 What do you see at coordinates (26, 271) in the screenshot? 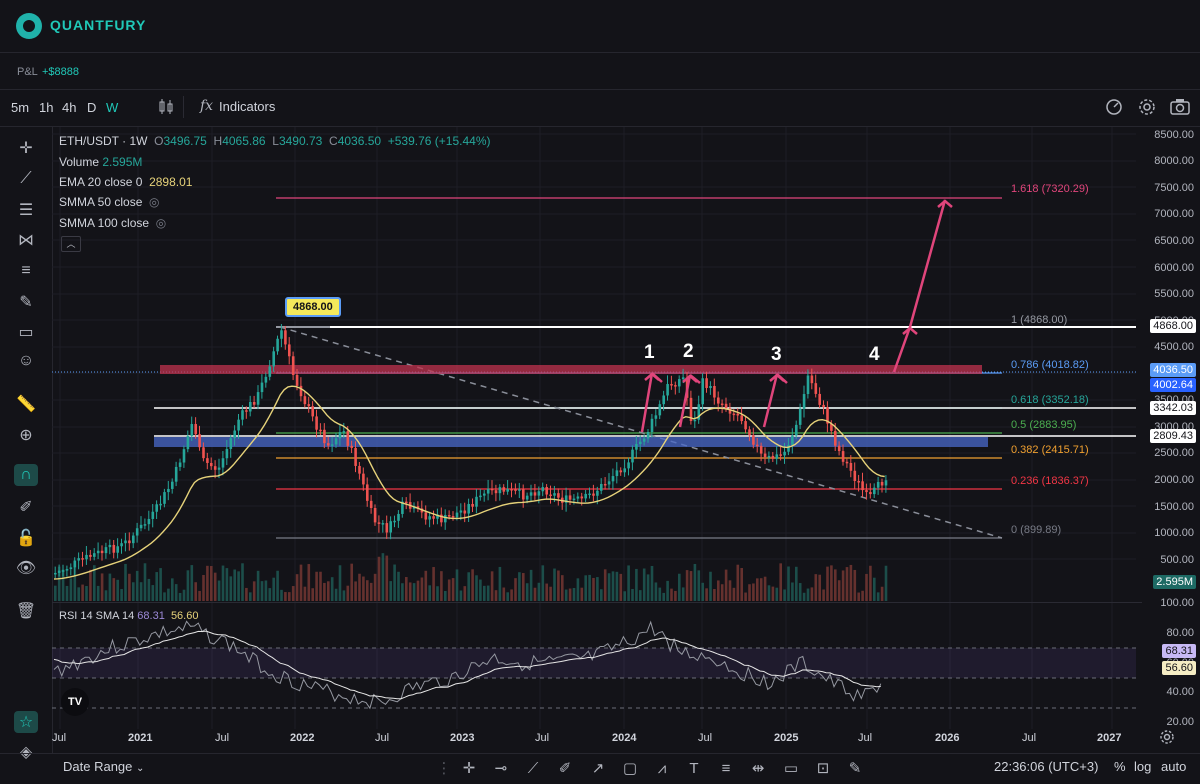
I see `fib-tool-icon: ≡` at bounding box center [26, 271].